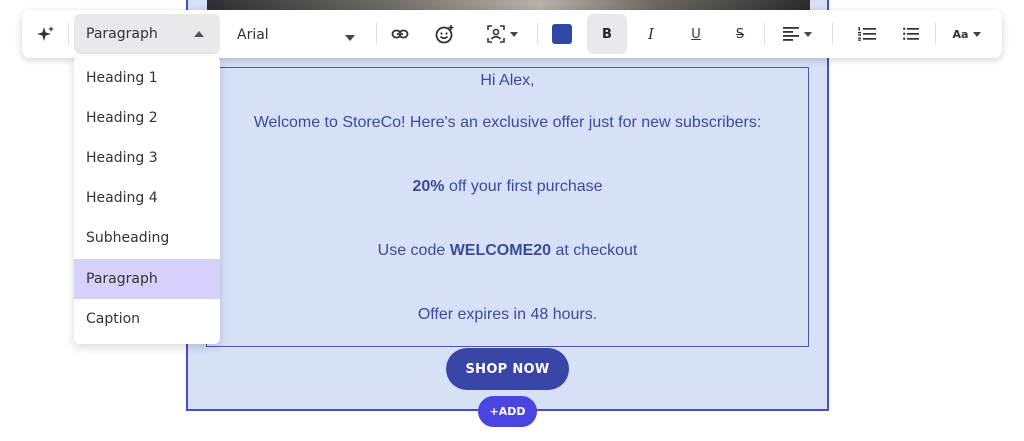 This screenshot has height=441, width=1024. I want to click on italic-button: I, so click(651, 34).